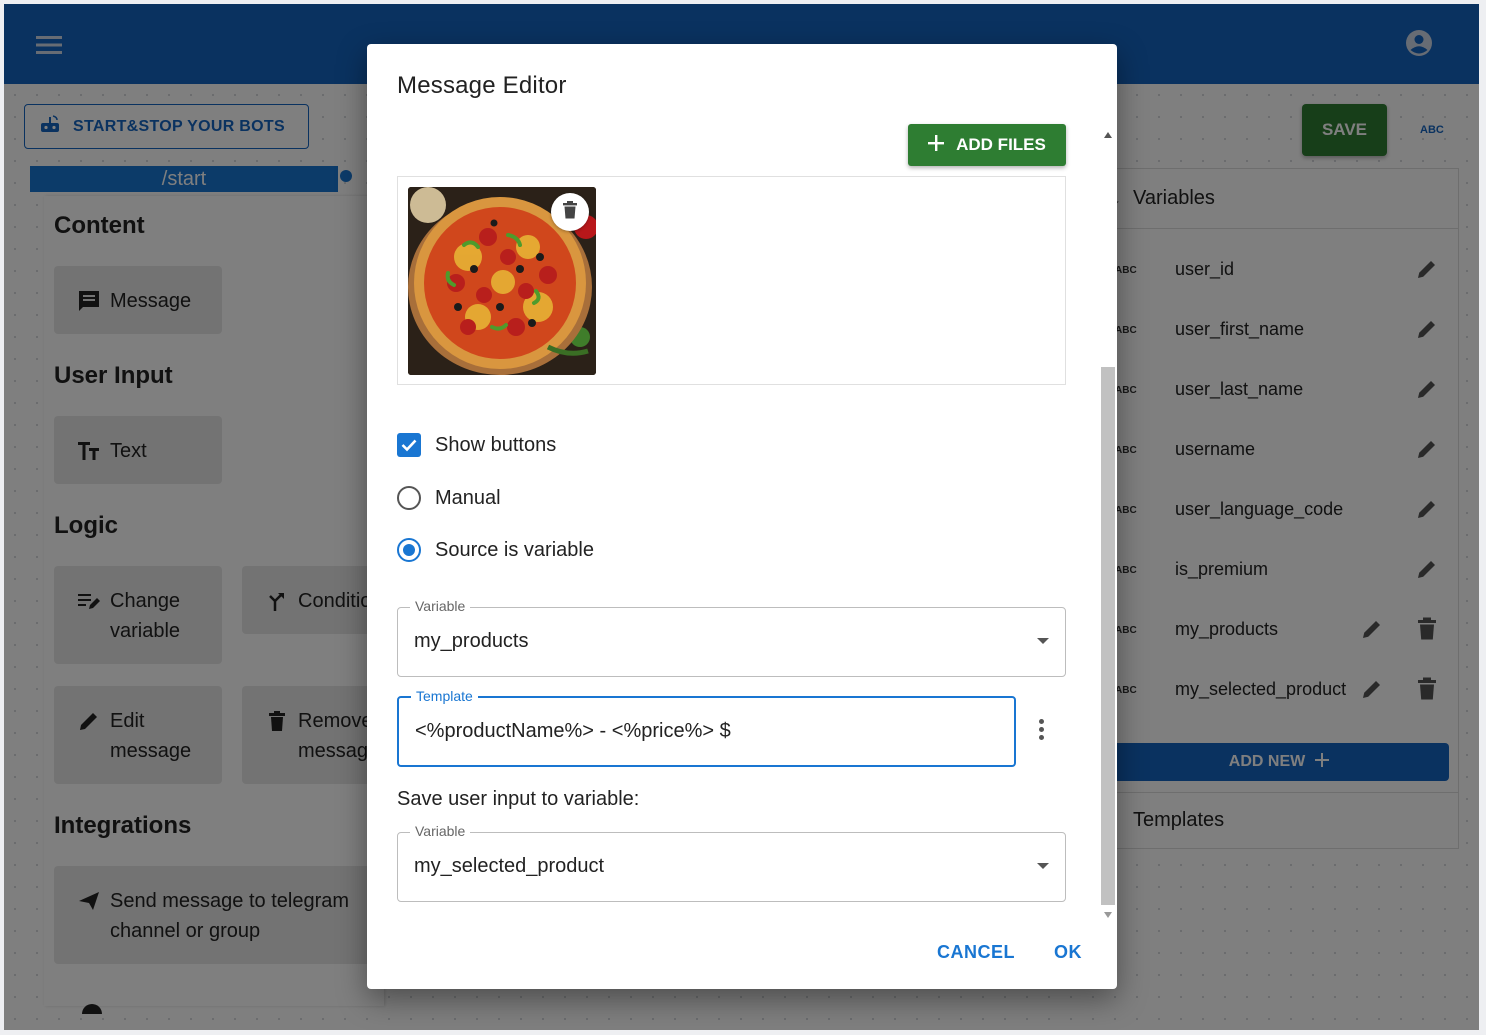  I want to click on trash-icon, so click(570, 212).